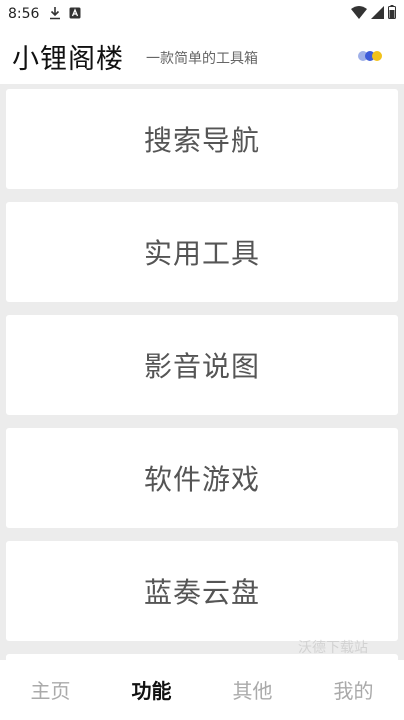 The width and height of the screenshot is (404, 720). What do you see at coordinates (377, 14) in the screenshot?
I see `cellular-signal-icon` at bounding box center [377, 14].